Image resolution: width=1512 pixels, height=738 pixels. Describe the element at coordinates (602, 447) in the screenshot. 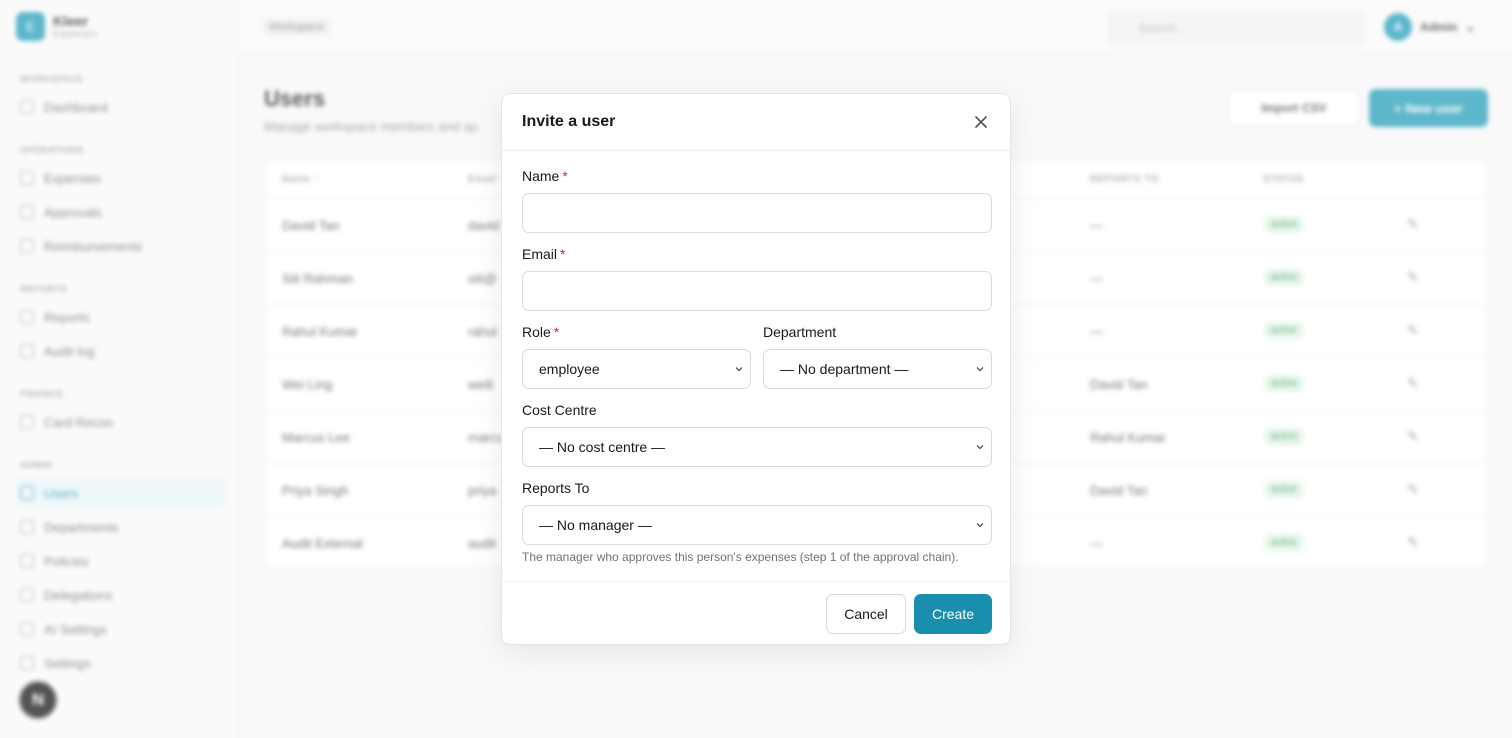

I see `cost-centre-select-value: — No cost centre —` at that location.